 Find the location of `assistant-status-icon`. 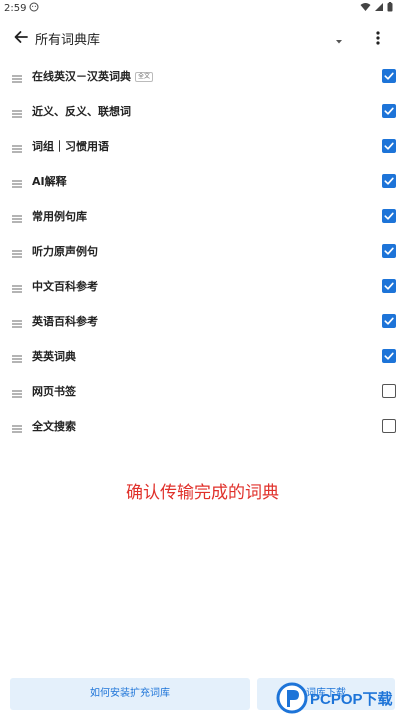

assistant-status-icon is located at coordinates (34, 7).